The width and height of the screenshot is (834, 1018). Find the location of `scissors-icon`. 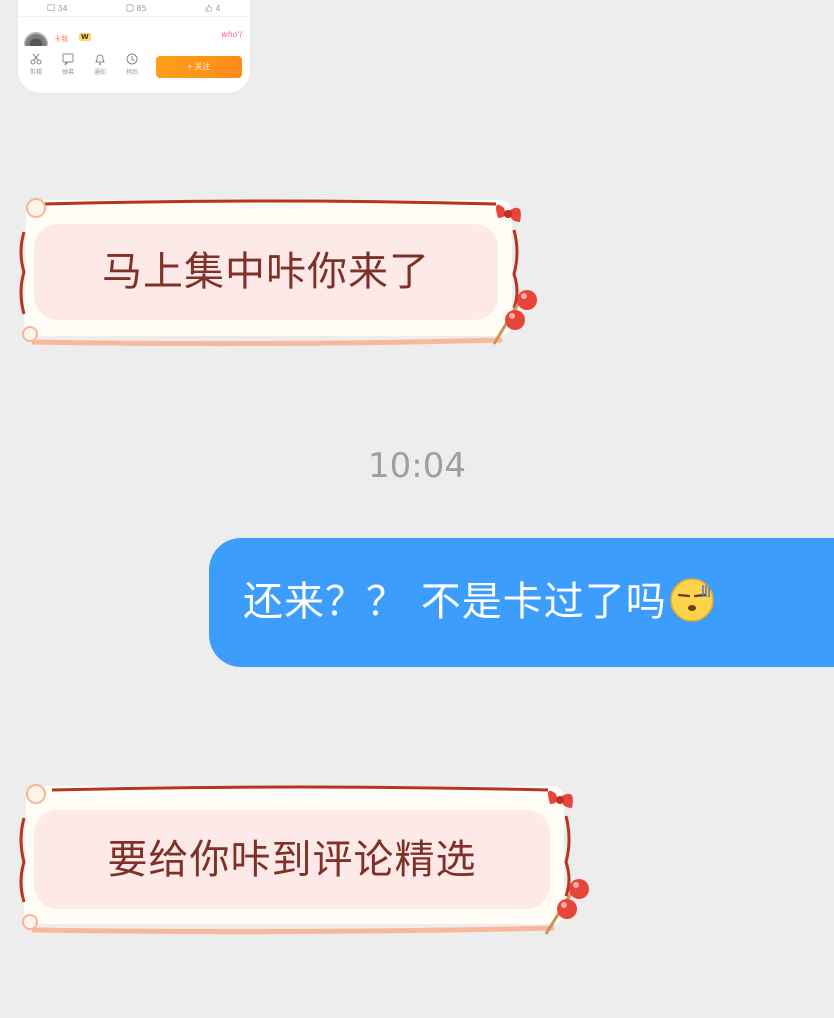

scissors-icon is located at coordinates (36, 59).